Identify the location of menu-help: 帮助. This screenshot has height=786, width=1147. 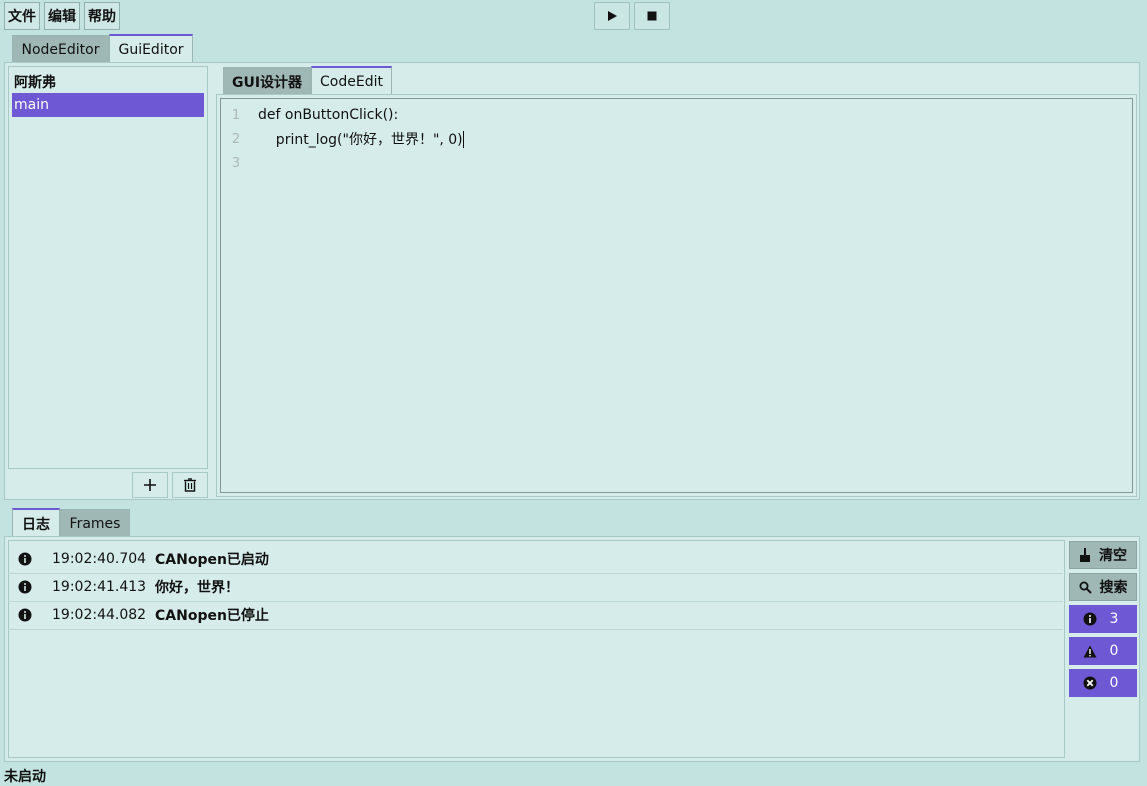
(102, 16).